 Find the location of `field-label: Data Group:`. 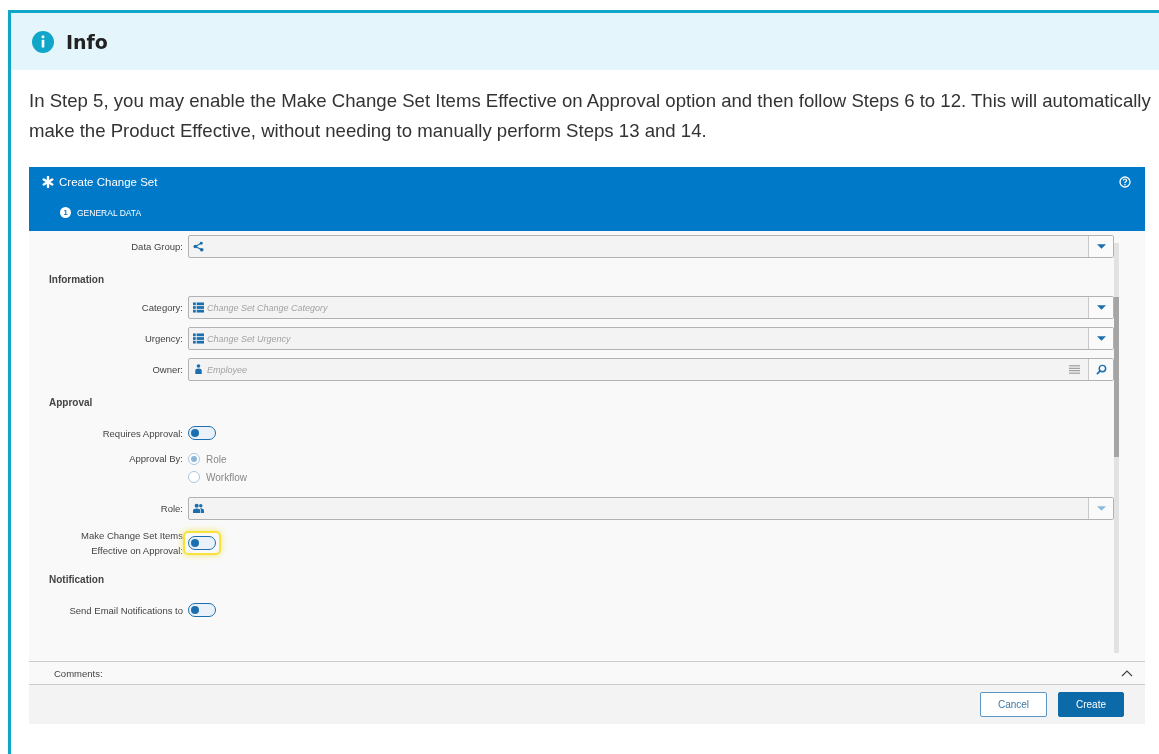

field-label: Data Group: is located at coordinates (157, 246).